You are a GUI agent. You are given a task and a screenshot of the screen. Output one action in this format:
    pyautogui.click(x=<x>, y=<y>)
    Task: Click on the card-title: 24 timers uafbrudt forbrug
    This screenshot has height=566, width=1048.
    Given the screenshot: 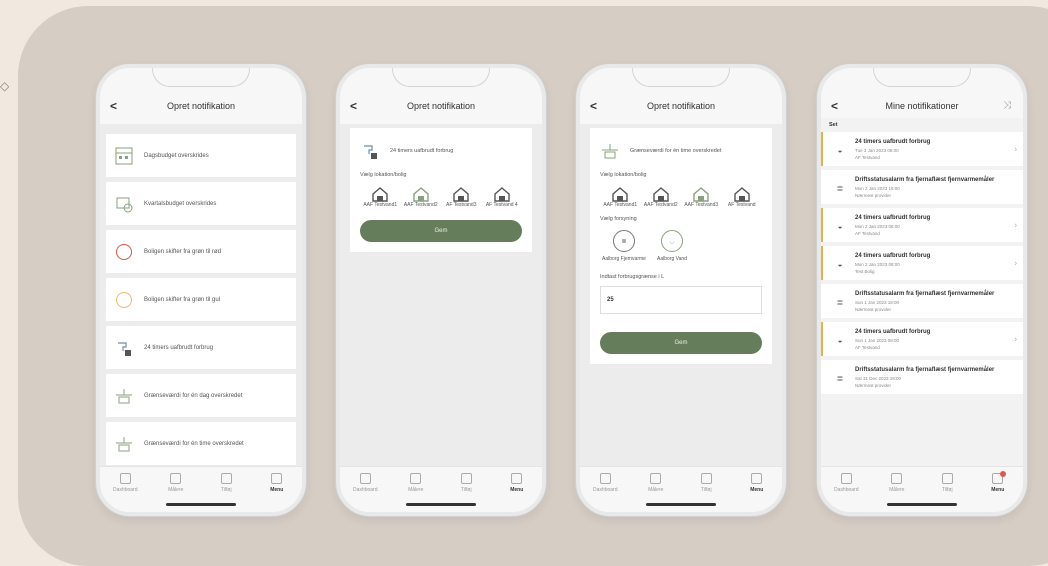 What is the action you would take?
    pyautogui.click(x=422, y=151)
    